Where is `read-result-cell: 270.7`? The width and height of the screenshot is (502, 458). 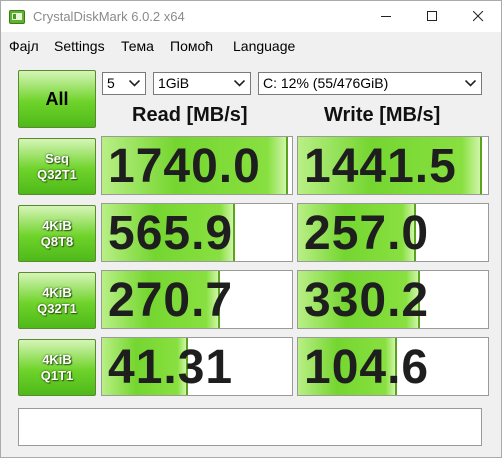 read-result-cell: 270.7 is located at coordinates (197, 299).